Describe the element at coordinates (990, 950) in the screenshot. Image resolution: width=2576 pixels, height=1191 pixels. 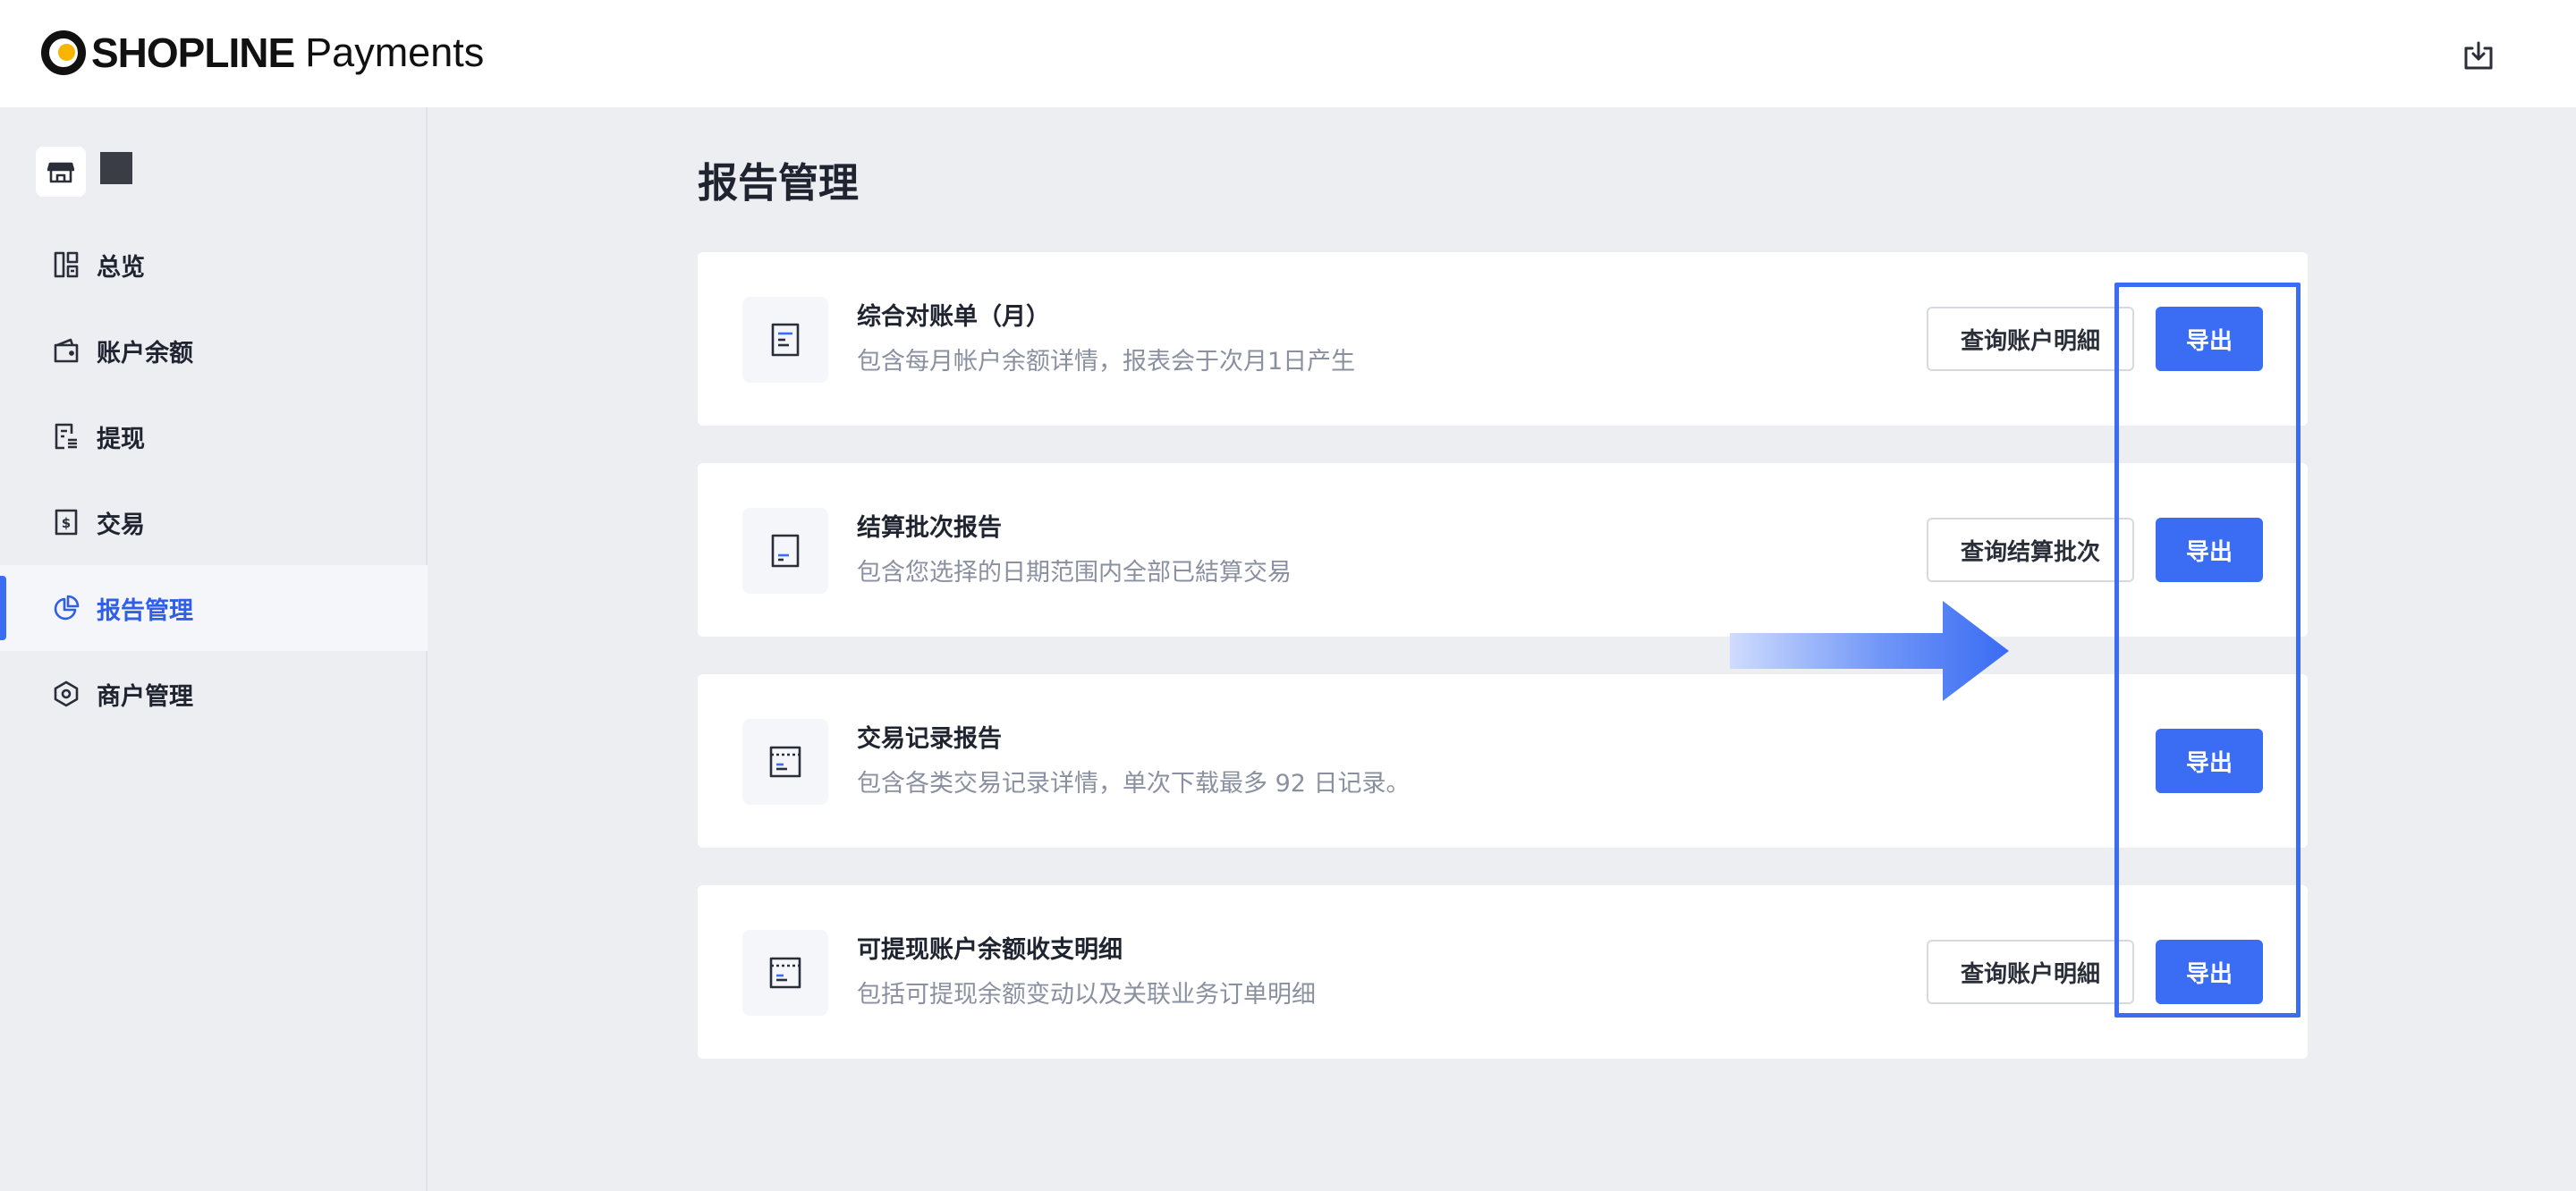
I see `report-title: 可提现账户余额收支明细` at that location.